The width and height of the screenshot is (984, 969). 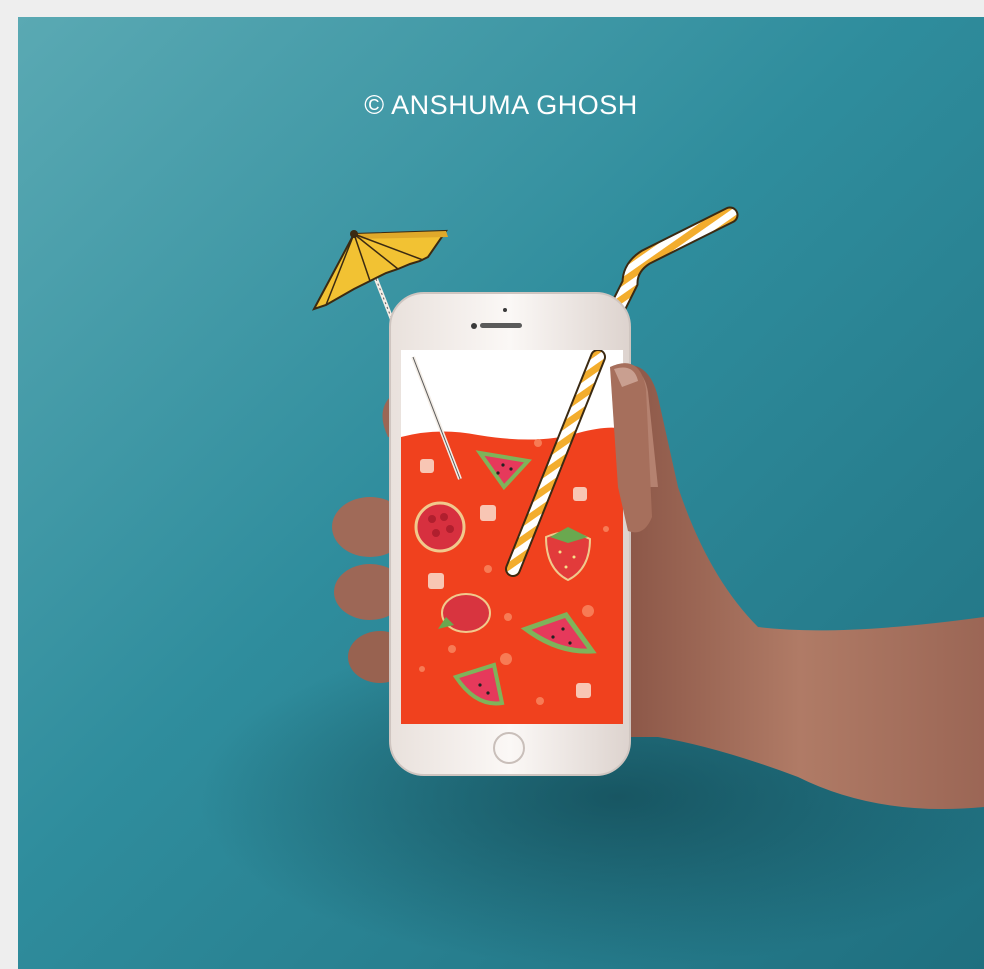 I want to click on photo-credit: © ANSHUMA GHOSH, so click(x=501, y=105).